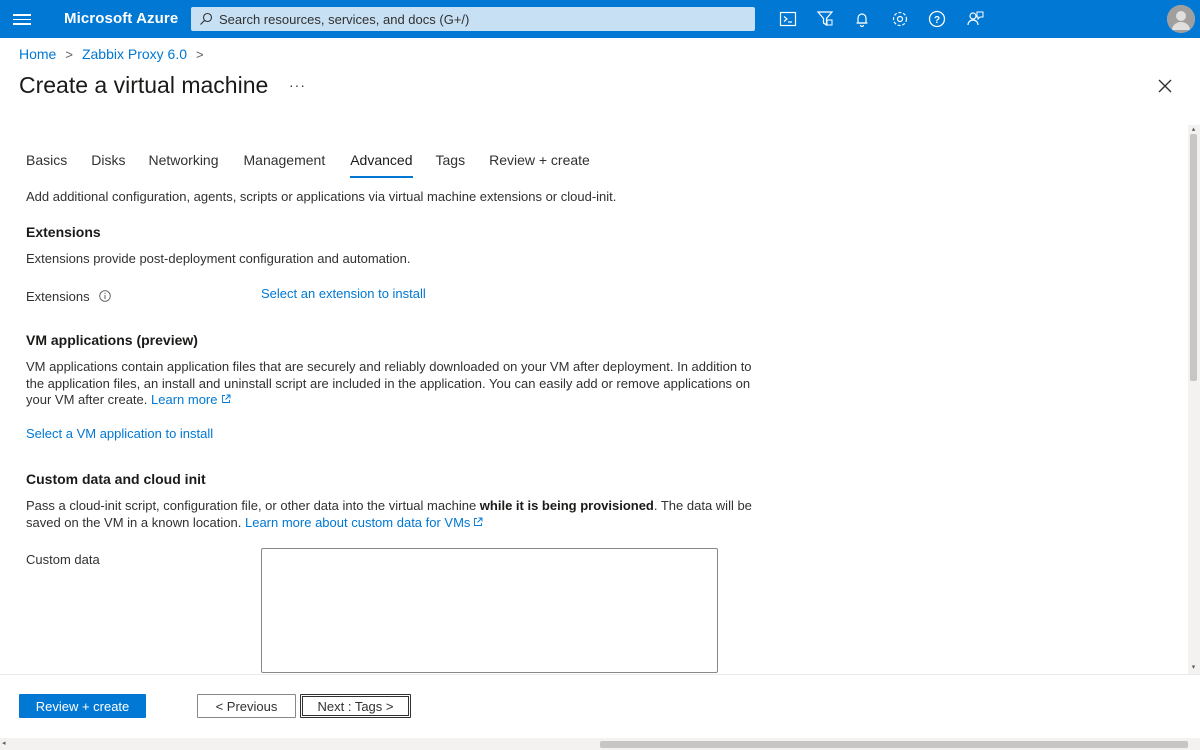 Image resolution: width=1200 pixels, height=750 pixels. What do you see at coordinates (134, 522) in the screenshot?
I see `custom-data-line-2-text: saved on the VM in a known location.` at bounding box center [134, 522].